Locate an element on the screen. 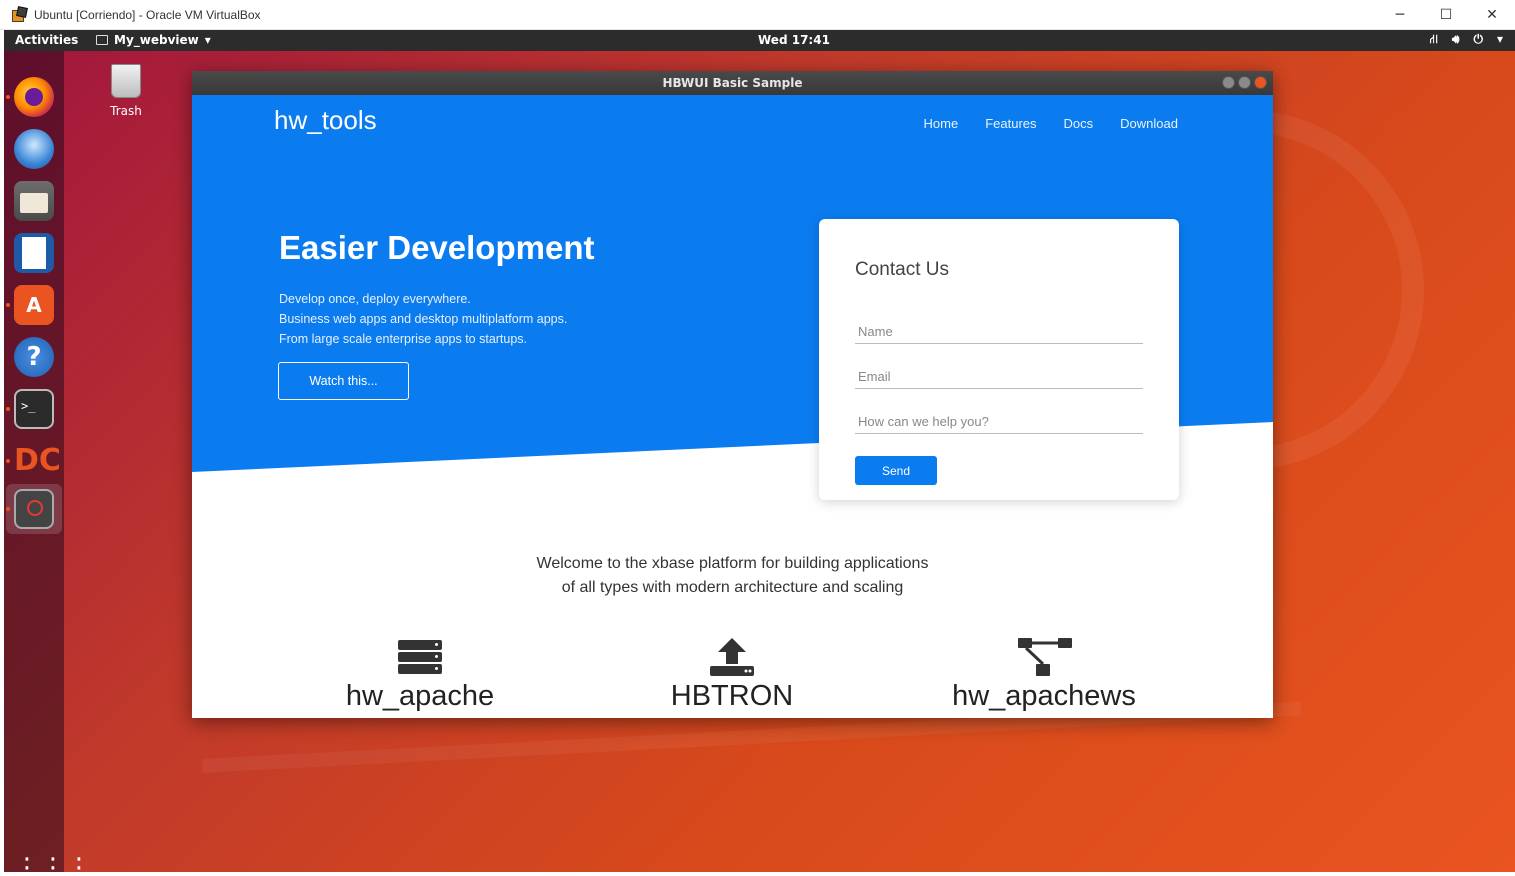 The image size is (1515, 876). system-tray: ⛙ 🔊︎ ⏻ ▾ is located at coordinates (1466, 40).